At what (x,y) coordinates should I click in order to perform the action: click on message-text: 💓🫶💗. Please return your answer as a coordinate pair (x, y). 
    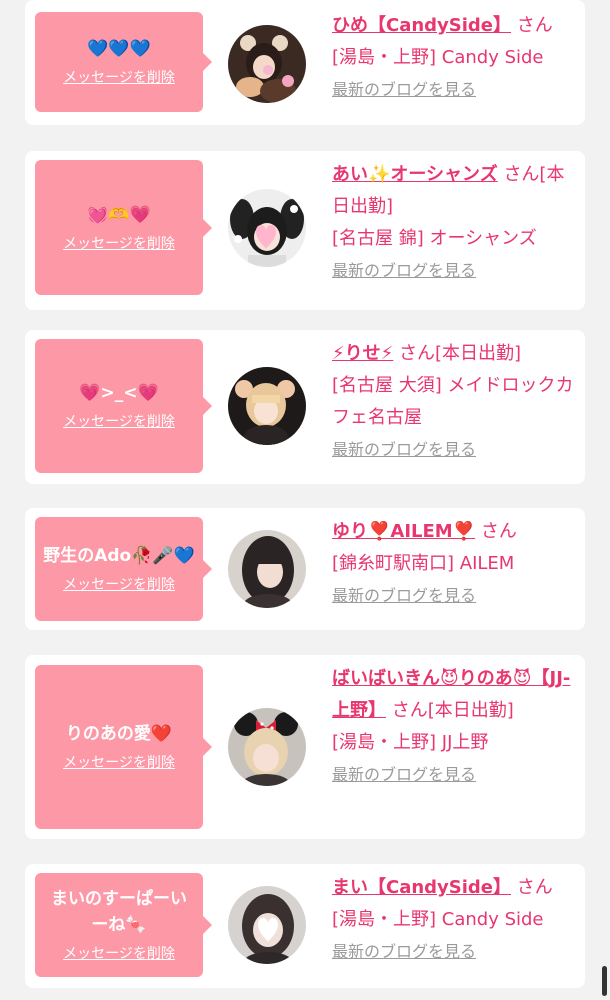
    Looking at the image, I should click on (119, 214).